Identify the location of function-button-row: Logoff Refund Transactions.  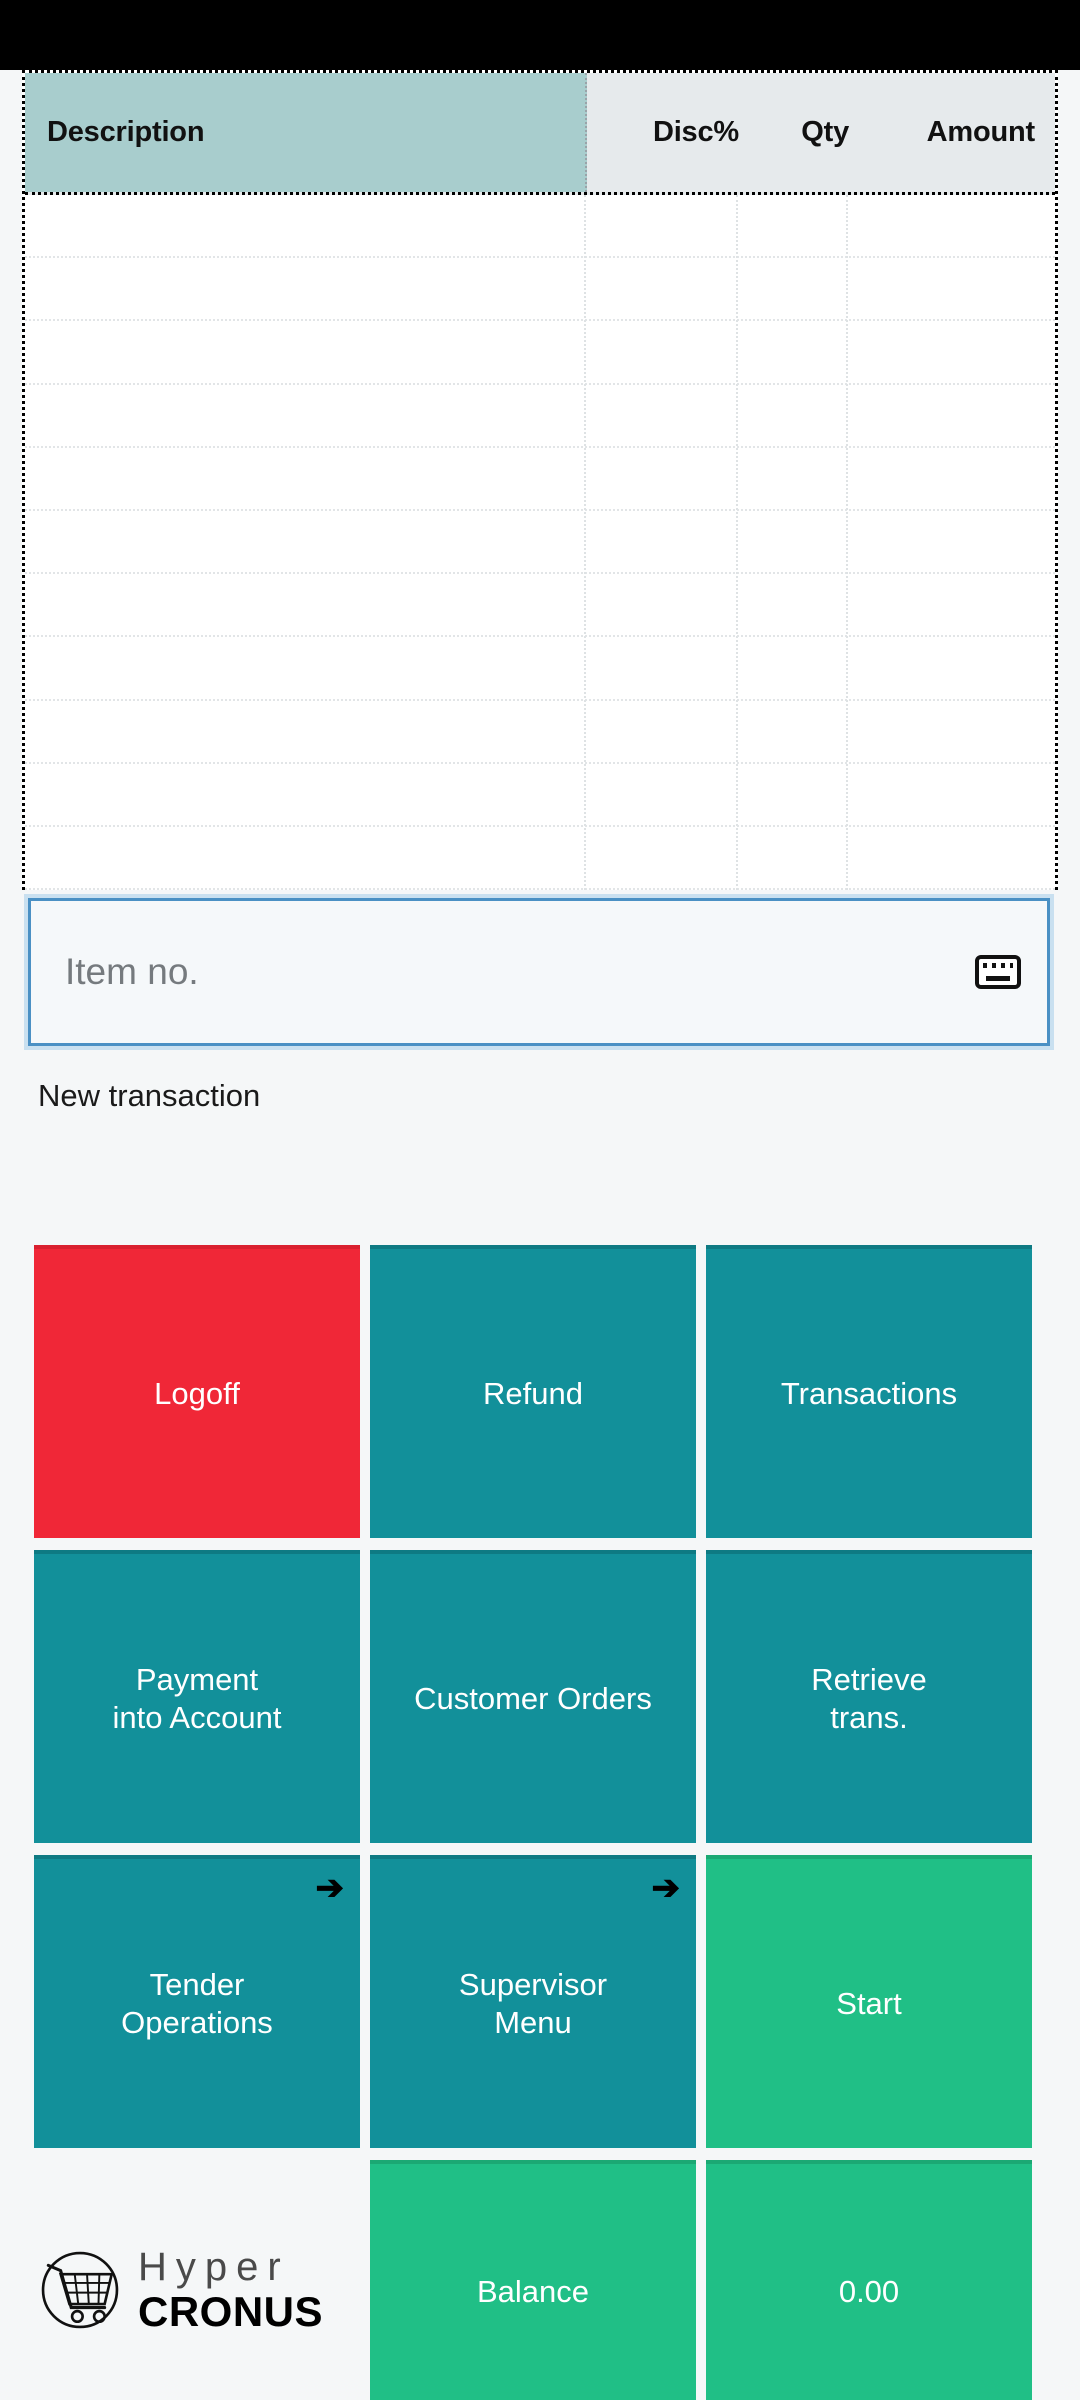
(540, 1391).